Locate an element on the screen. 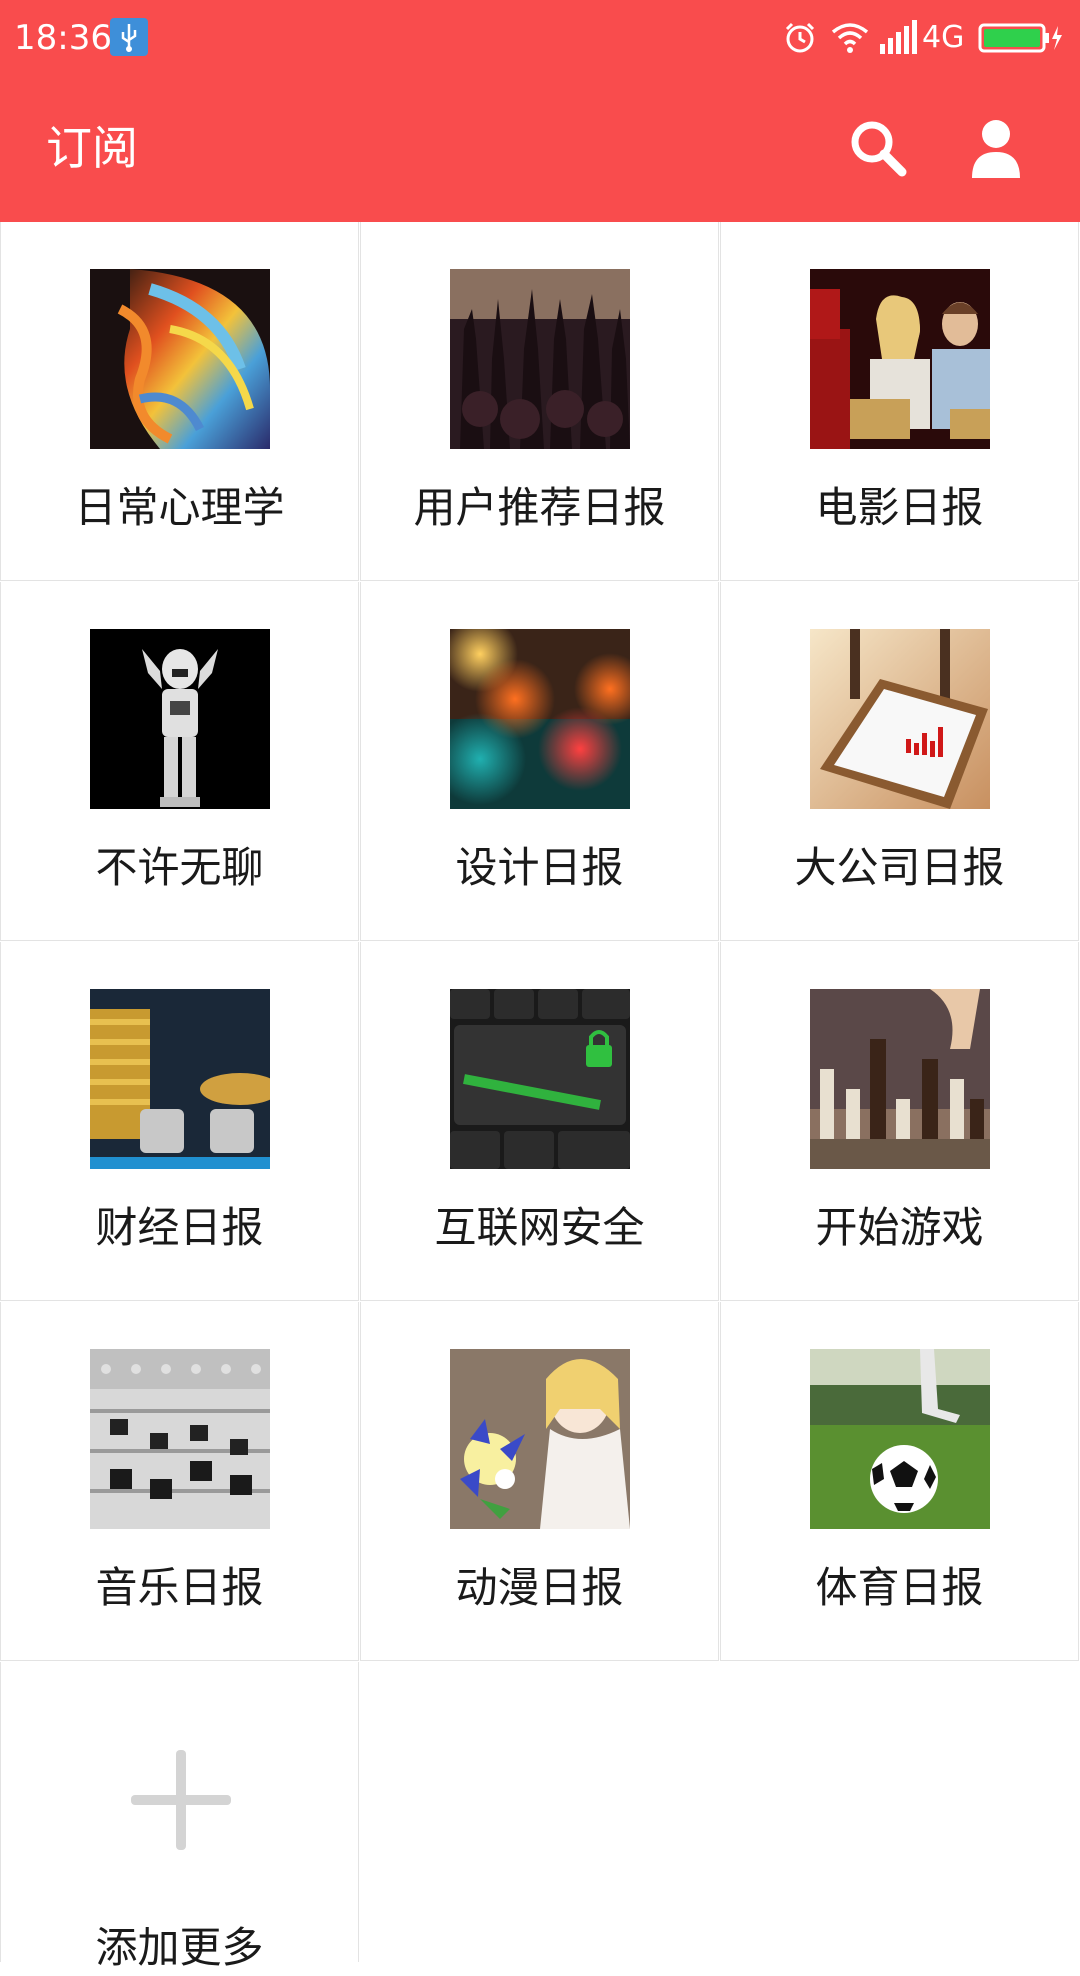 Image resolution: width=1080 pixels, height=1976 pixels. coins-buy-sell-dice-image is located at coordinates (180, 1079).